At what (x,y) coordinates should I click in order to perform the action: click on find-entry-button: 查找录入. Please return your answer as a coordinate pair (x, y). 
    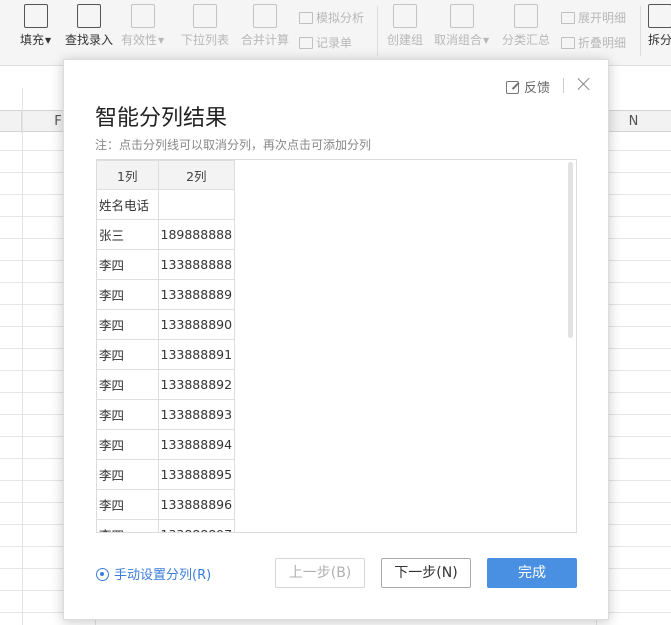
    Looking at the image, I should click on (89, 26).